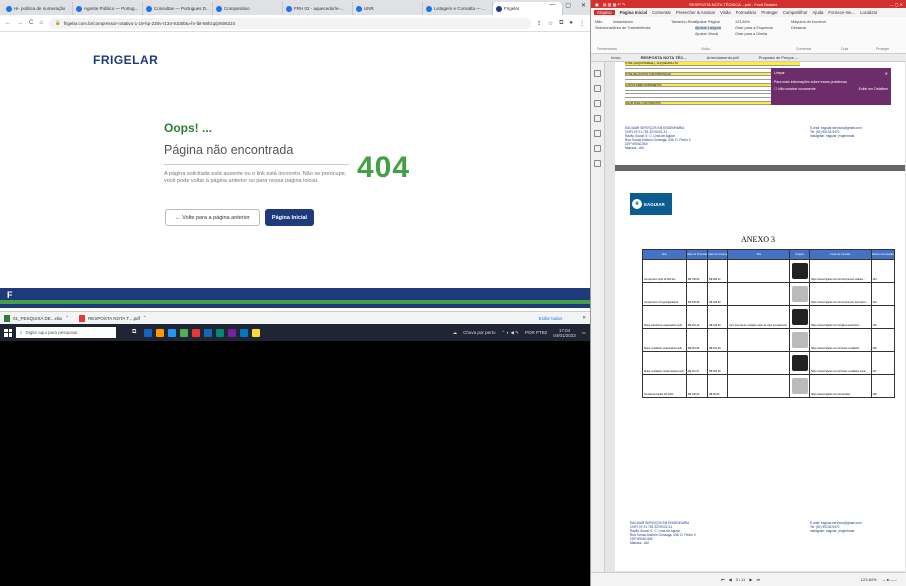  Describe the element at coordinates (769, 12) in the screenshot. I see `menu-protect: Proteger` at that location.